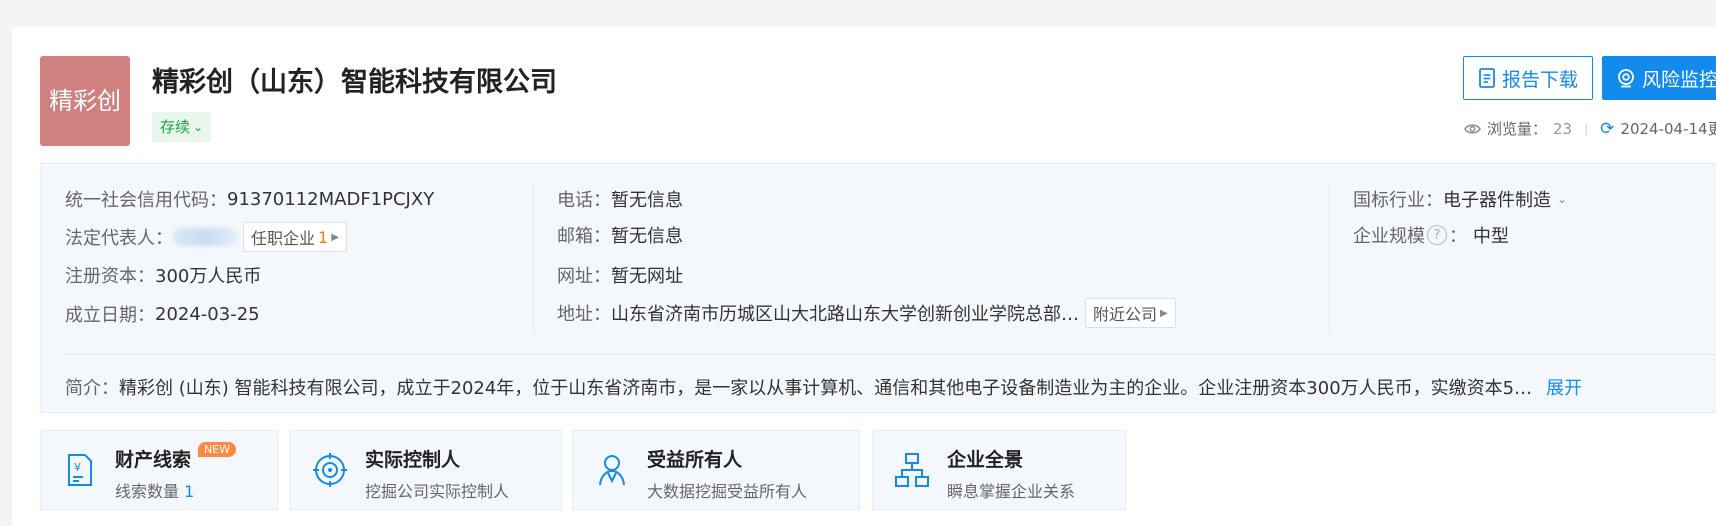 The image size is (1716, 526). I want to click on address-row: 地址： 山东省济南市历城区山大北路山东大学创新创业学院总部… 附近公司 ▶, so click(866, 313).